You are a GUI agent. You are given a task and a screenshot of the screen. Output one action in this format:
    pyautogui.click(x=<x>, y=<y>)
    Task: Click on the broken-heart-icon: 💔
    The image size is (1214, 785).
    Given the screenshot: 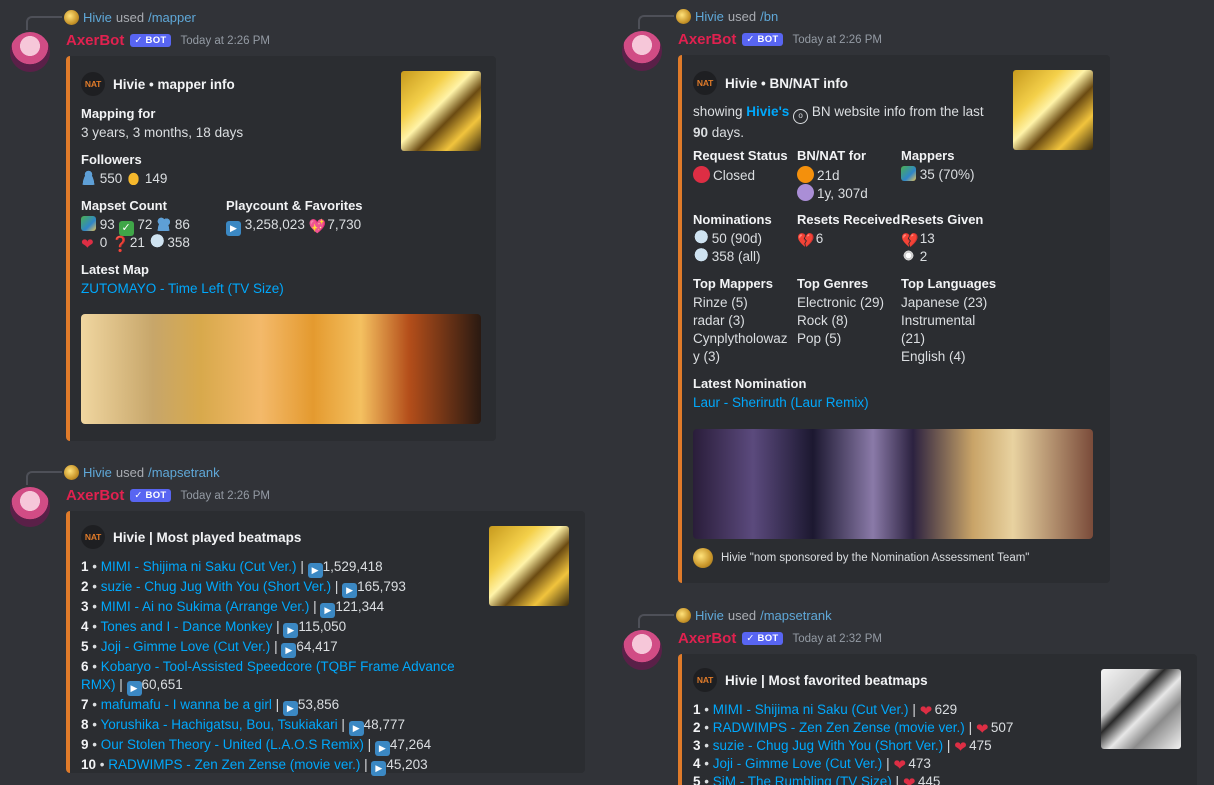 What is the action you would take?
    pyautogui.click(x=806, y=240)
    